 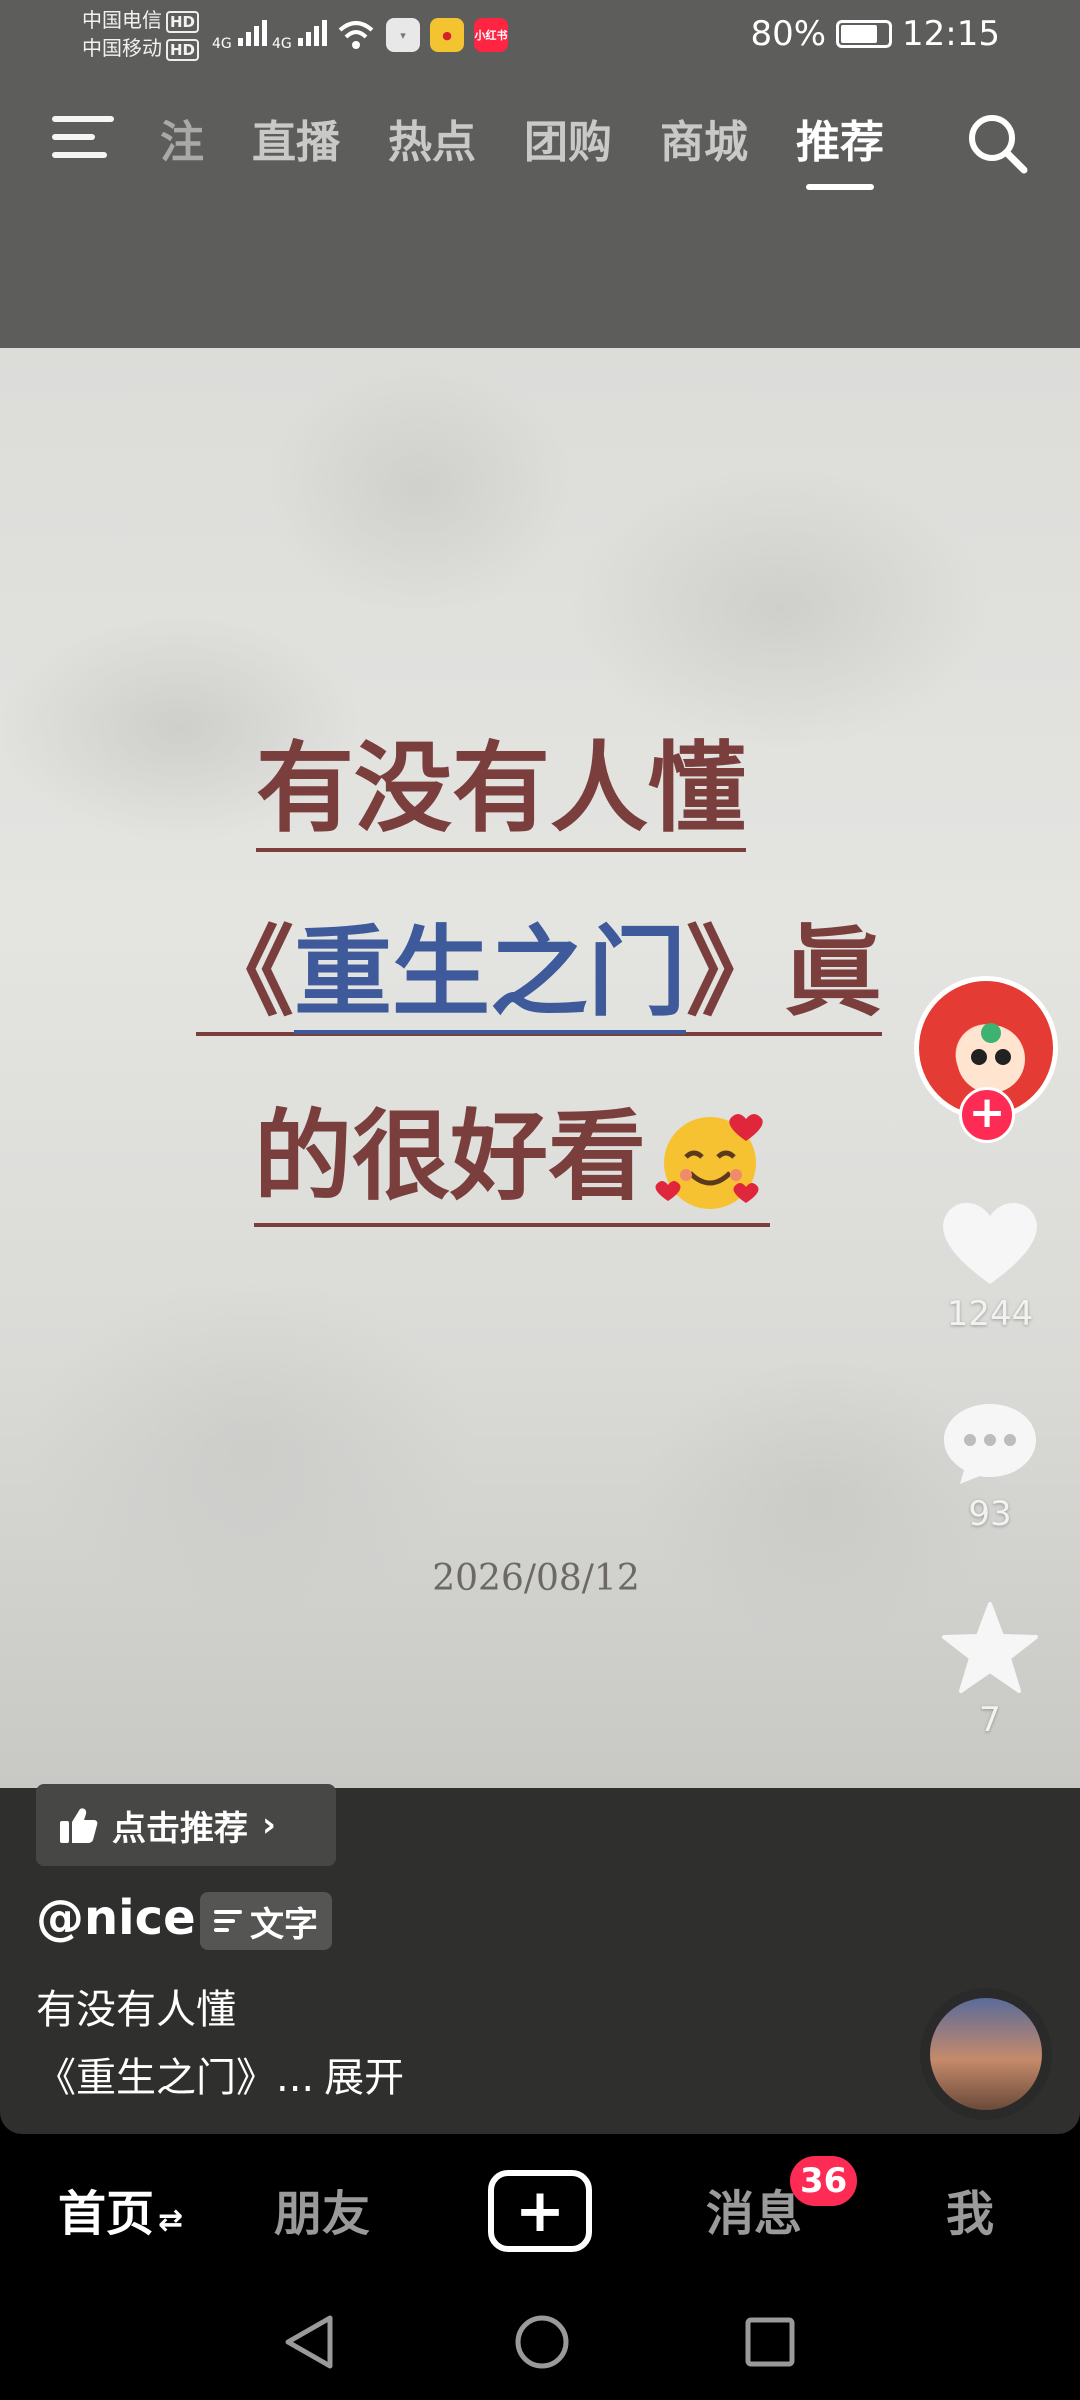 I want to click on carrier-info: 中国电信 HD 中国移动 HD, so click(x=141, y=34).